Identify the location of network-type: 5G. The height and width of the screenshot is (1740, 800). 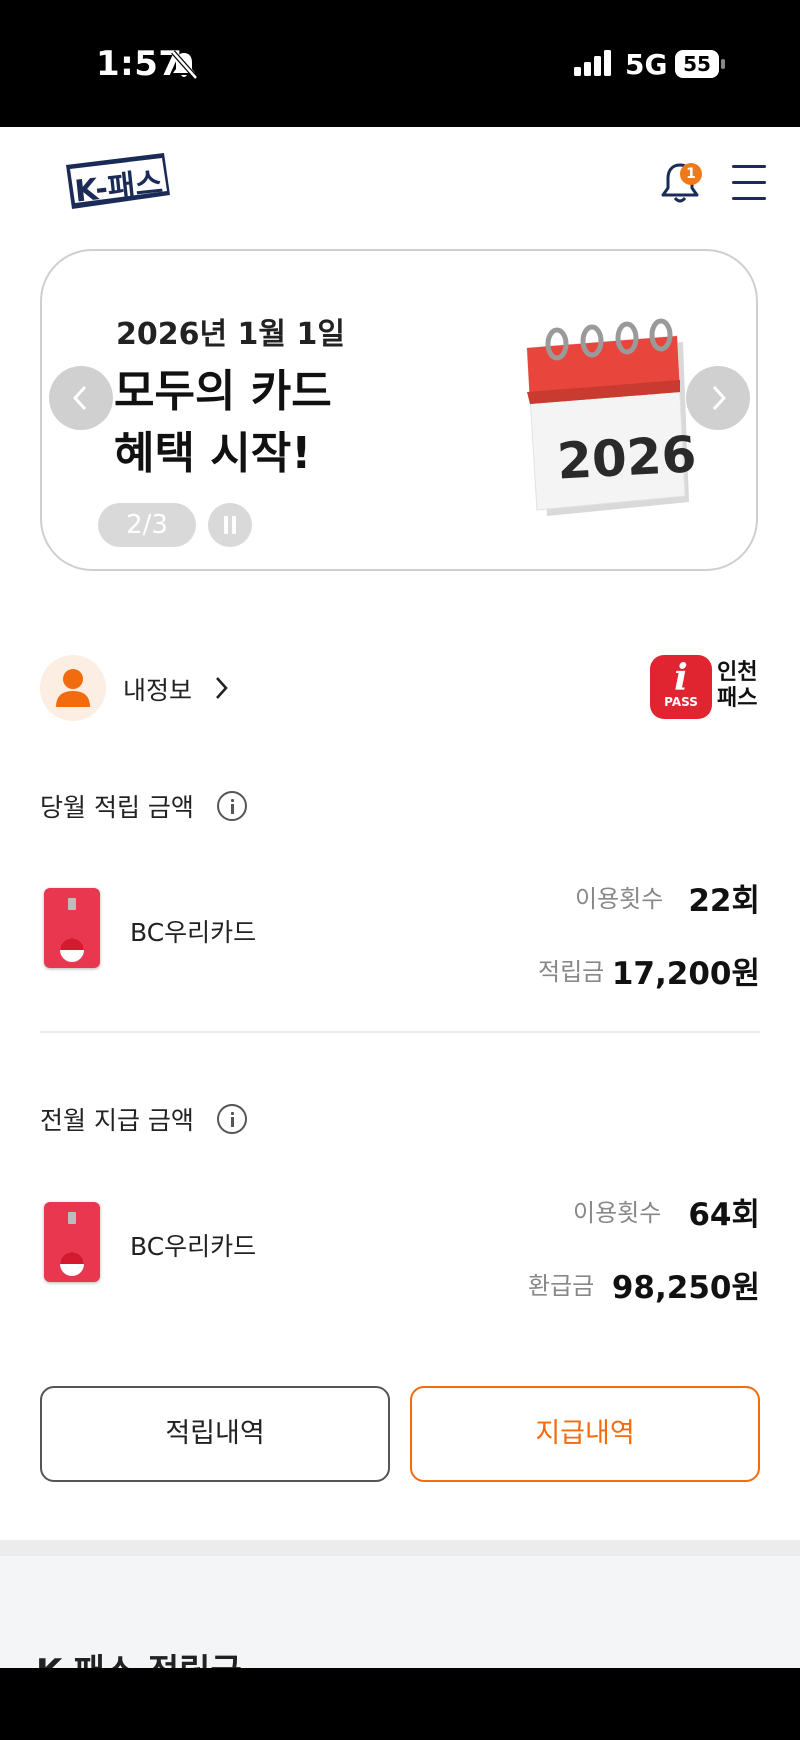
(646, 64).